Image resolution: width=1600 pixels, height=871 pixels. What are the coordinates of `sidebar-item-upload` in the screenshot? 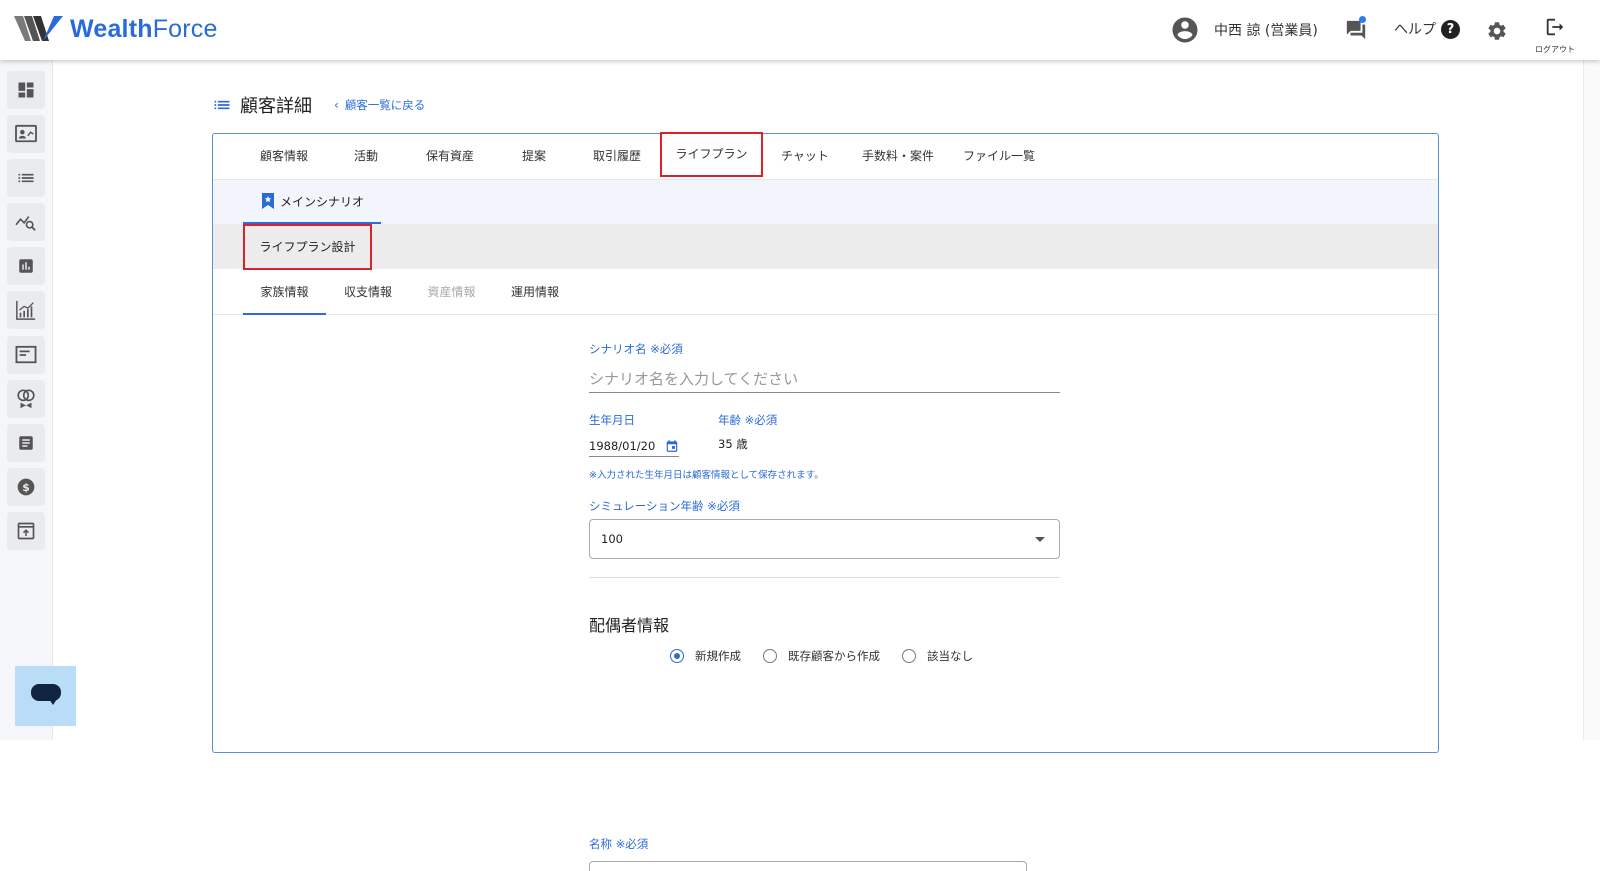 It's located at (26, 531).